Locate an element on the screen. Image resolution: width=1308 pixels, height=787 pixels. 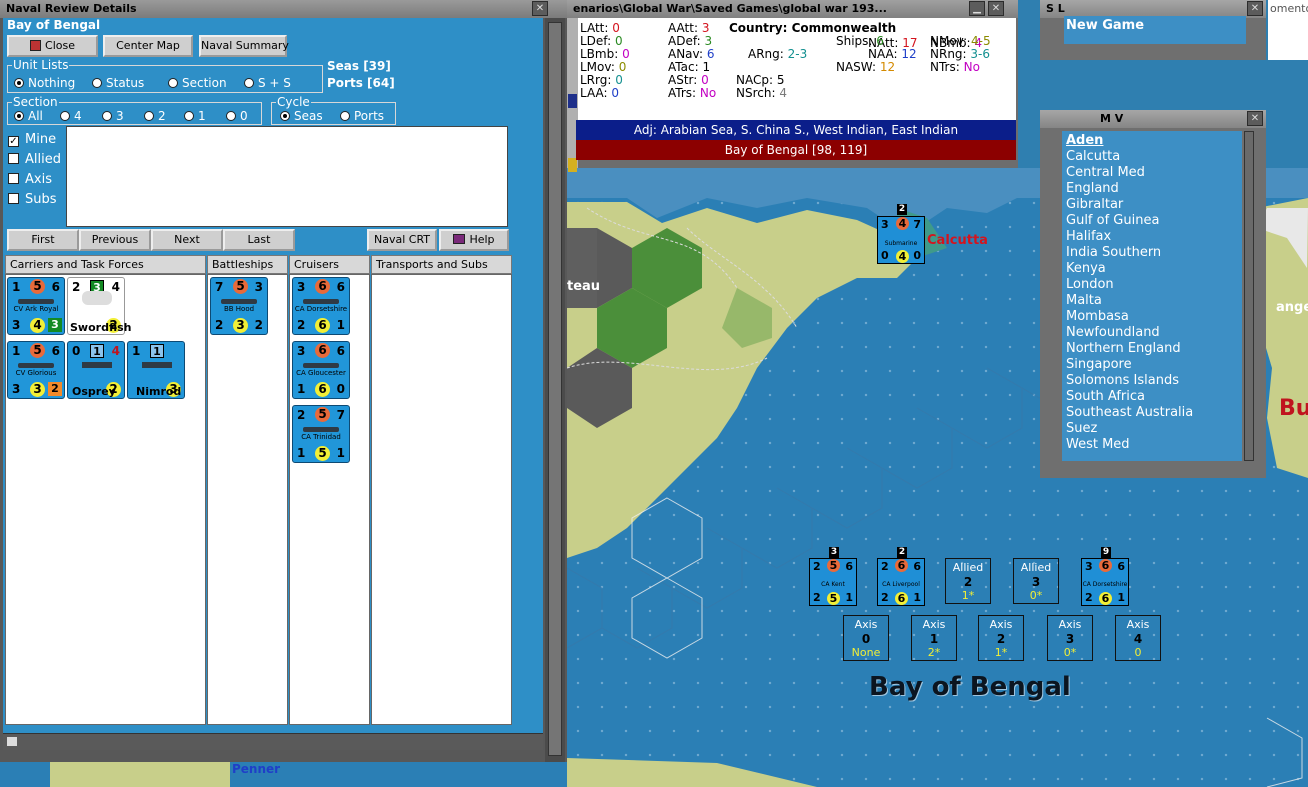
list-item: London is located at coordinates (1152, 285).